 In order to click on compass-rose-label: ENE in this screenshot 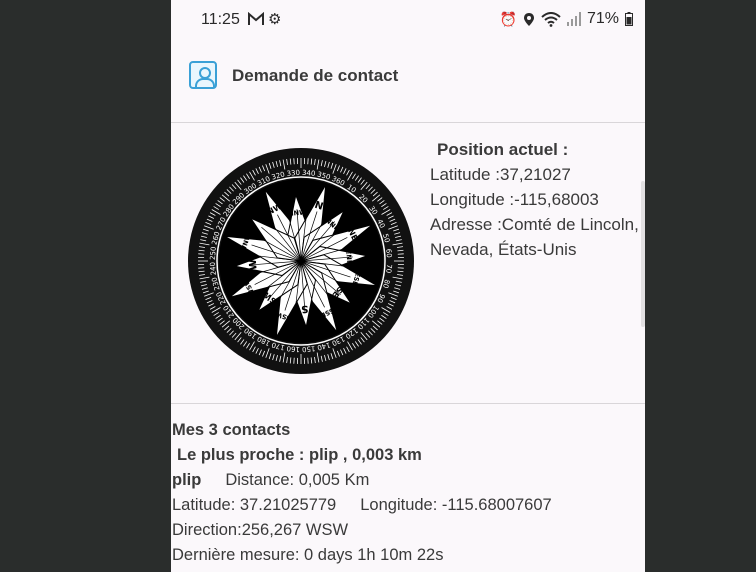, I will do `click(348, 257)`.